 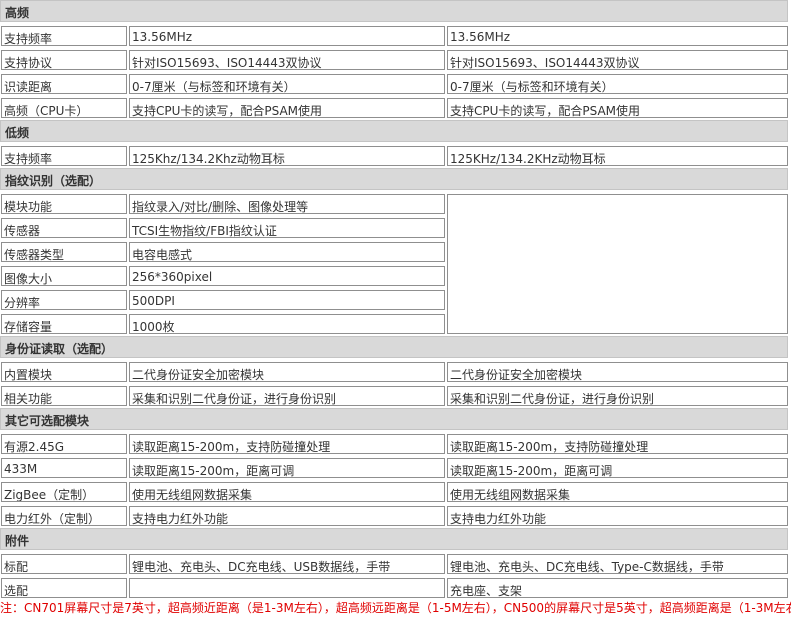 I want to click on spec-label-cell: 存储容量, so click(x=64, y=324).